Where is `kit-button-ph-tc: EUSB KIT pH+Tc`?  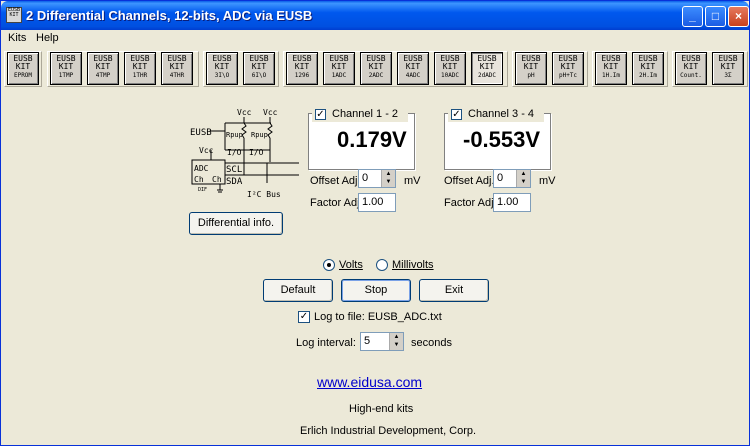
kit-button-ph-tc: EUSB KIT pH+Tc is located at coordinates (568, 68).